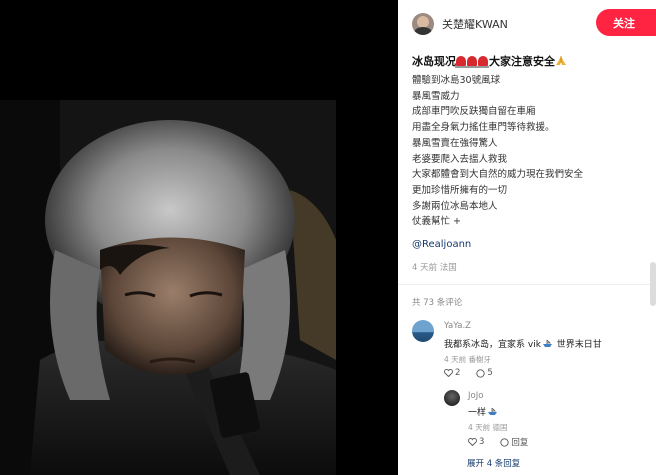  Describe the element at coordinates (475, 24) in the screenshot. I see `author-name: 关楚耀KWAN` at that location.